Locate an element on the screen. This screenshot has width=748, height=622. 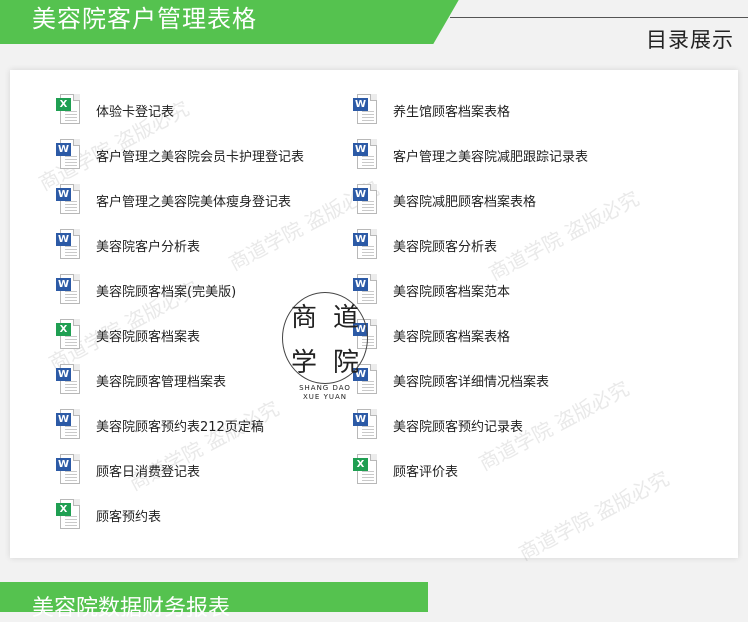
file-name: 美容院顾客分析表 is located at coordinates (445, 247).